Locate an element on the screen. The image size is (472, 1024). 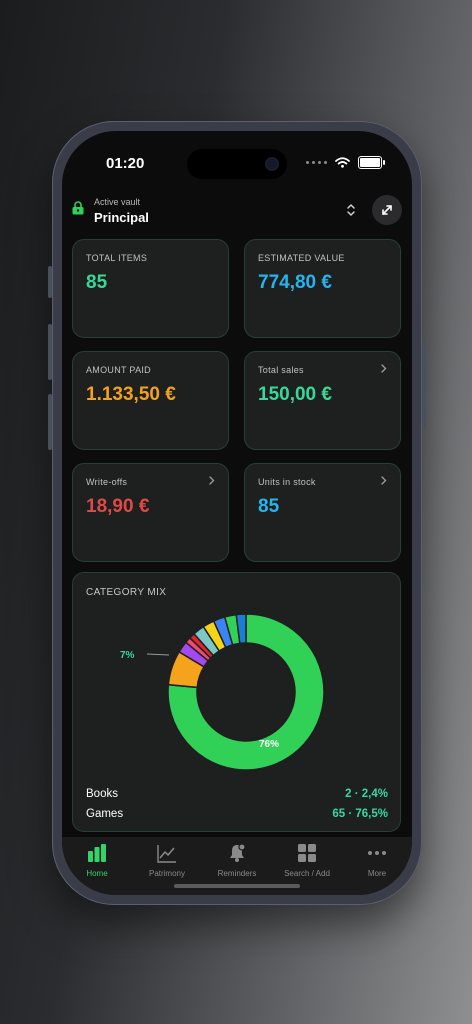
volume-down-button is located at coordinates (50, 422).